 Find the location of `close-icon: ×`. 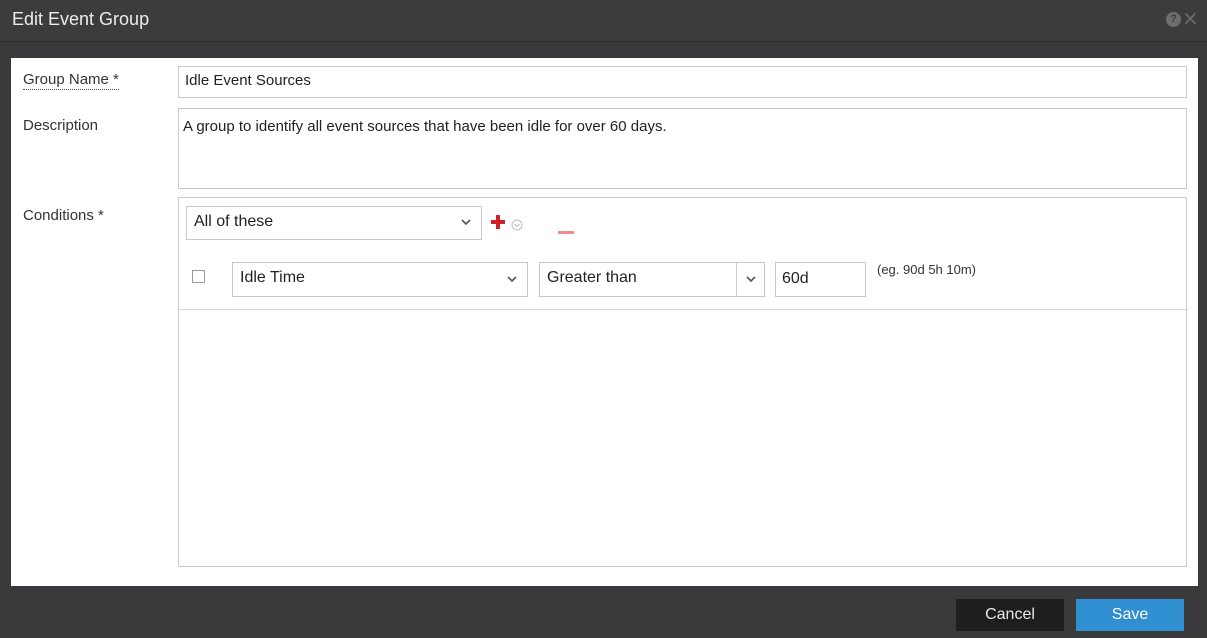

close-icon: × is located at coordinates (1190, 18).